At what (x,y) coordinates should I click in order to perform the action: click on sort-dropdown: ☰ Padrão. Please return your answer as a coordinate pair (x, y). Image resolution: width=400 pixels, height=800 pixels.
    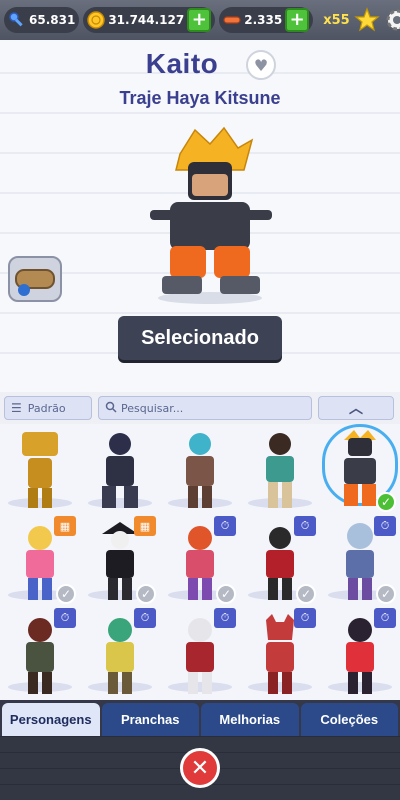
    Looking at the image, I should click on (48, 408).